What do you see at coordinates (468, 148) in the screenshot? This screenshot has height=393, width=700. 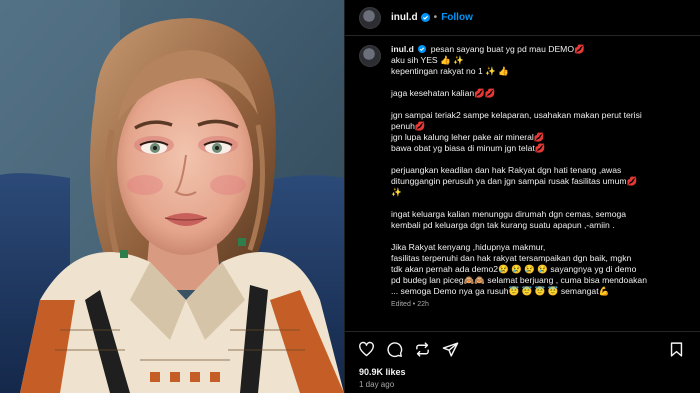 I see `caption-line: bawa obat yg biasa di minum jgn telat💋` at bounding box center [468, 148].